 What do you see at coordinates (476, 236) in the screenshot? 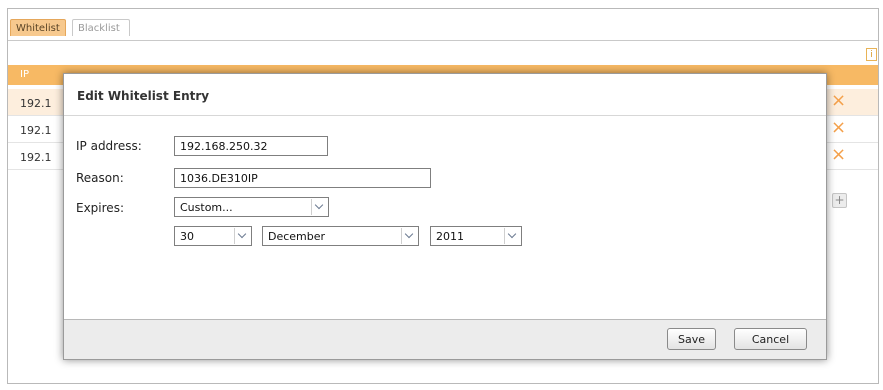
I see `year-select: 2011` at bounding box center [476, 236].